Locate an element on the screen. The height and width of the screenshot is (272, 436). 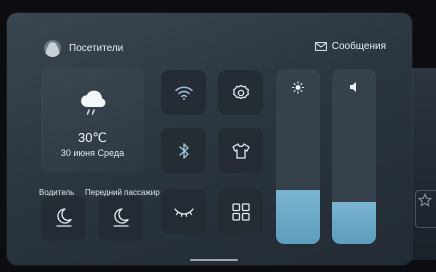
grid-icon is located at coordinates (240, 211).